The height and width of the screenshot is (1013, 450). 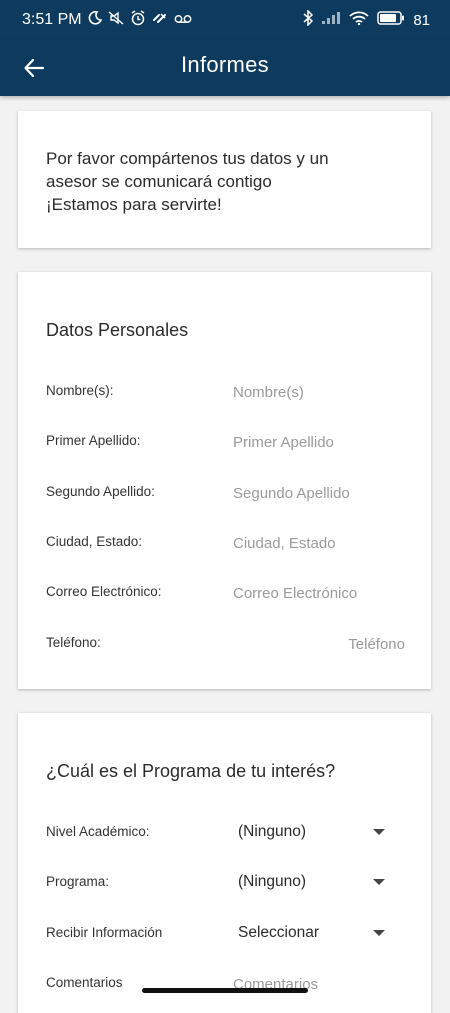 What do you see at coordinates (319, 593) in the screenshot?
I see `email-input` at bounding box center [319, 593].